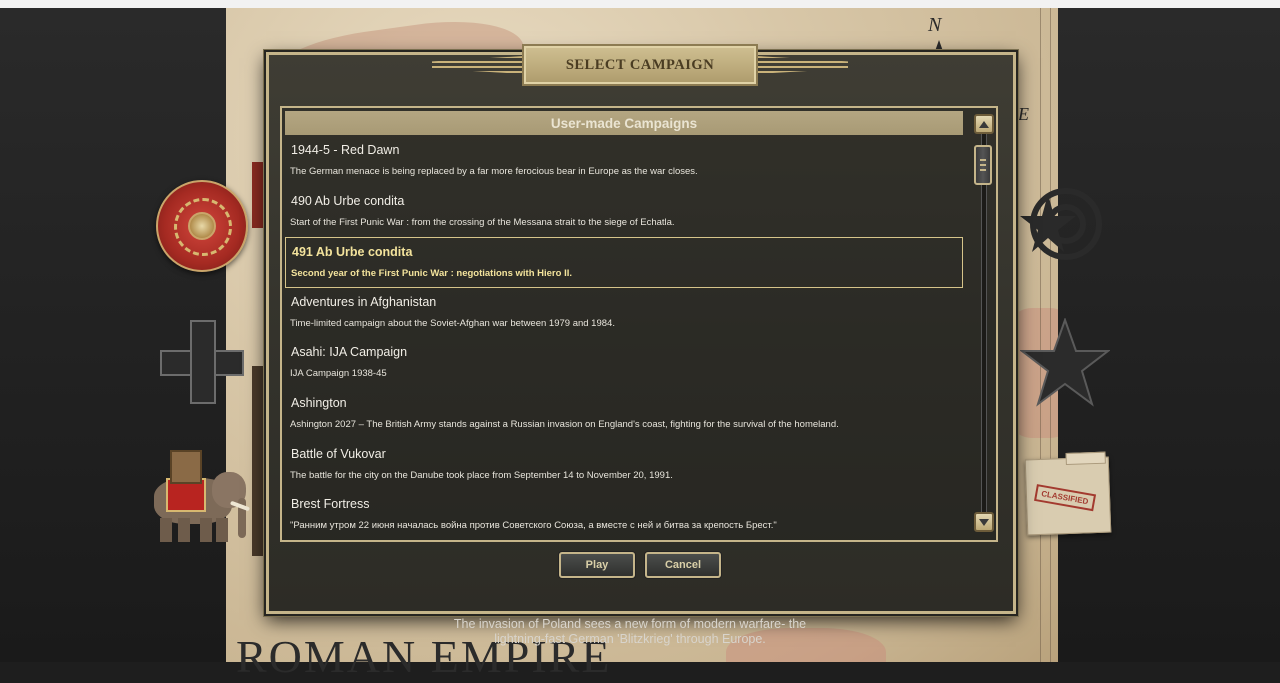 This screenshot has height=683, width=1280. What do you see at coordinates (683, 565) in the screenshot?
I see `cancel-button: Cancel` at bounding box center [683, 565].